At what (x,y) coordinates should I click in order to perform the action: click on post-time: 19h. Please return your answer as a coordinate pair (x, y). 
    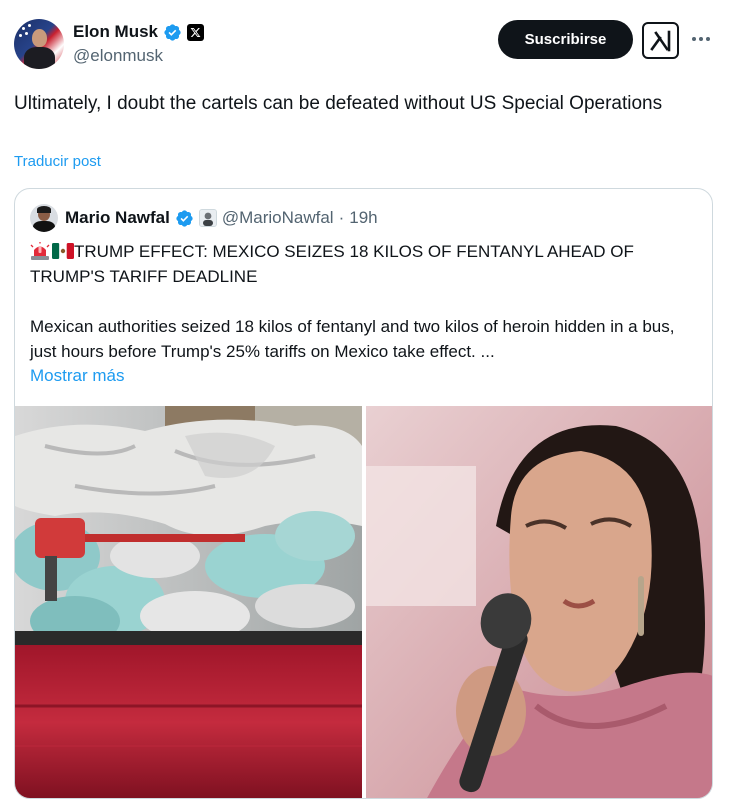
    Looking at the image, I should click on (363, 218).